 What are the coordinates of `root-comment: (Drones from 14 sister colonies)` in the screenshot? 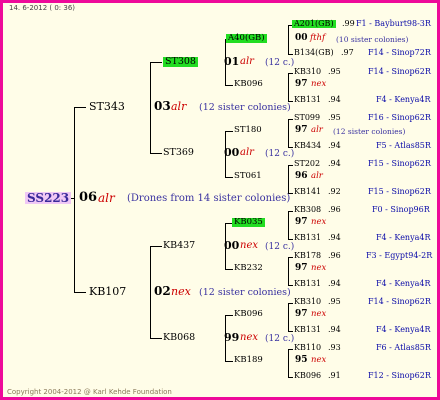 It's located at (209, 198).